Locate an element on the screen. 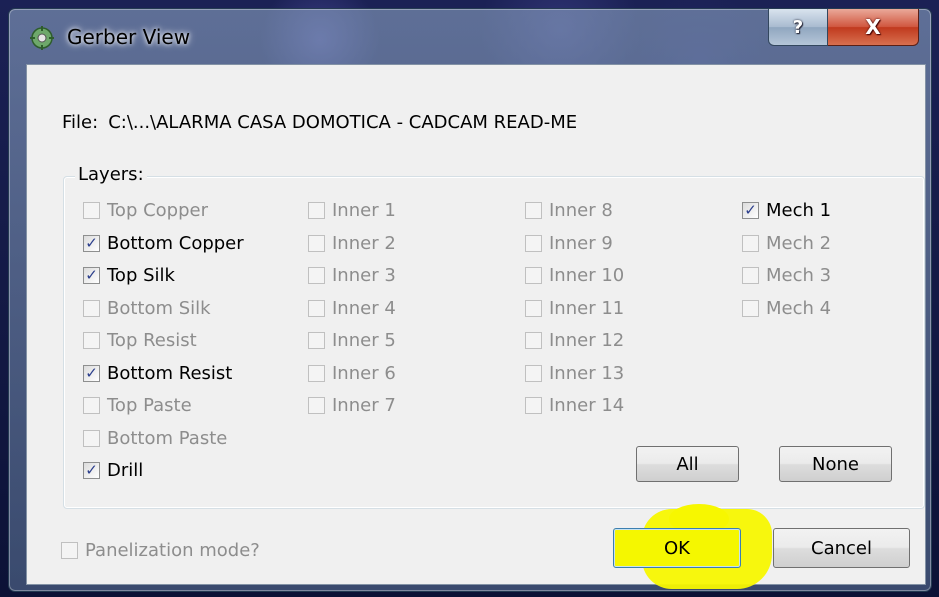 This screenshot has height=597, width=939. layer-checkbox-bottom-resist: ✓ Bottom Resist is located at coordinates (157, 373).